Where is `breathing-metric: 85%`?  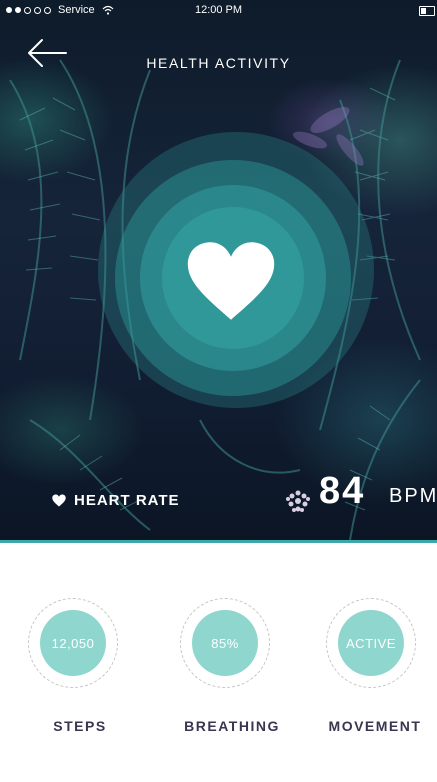 breathing-metric: 85% is located at coordinates (225, 643).